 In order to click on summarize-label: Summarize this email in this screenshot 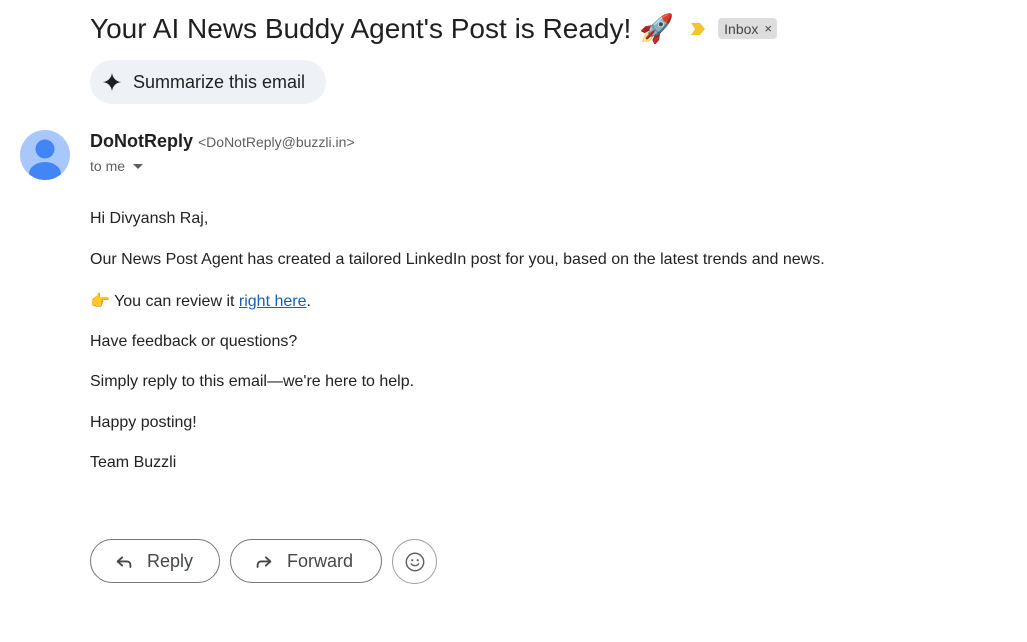, I will do `click(219, 81)`.